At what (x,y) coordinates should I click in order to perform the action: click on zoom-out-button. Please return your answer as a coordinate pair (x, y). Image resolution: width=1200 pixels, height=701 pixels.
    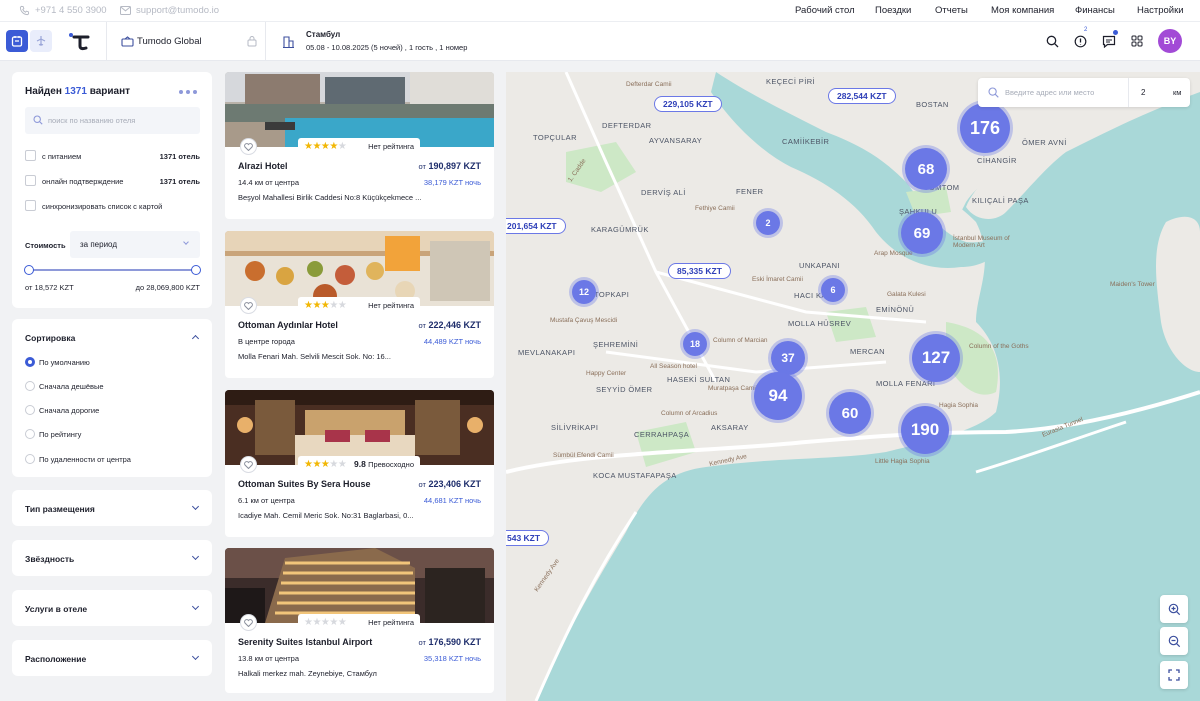
    Looking at the image, I should click on (1174, 641).